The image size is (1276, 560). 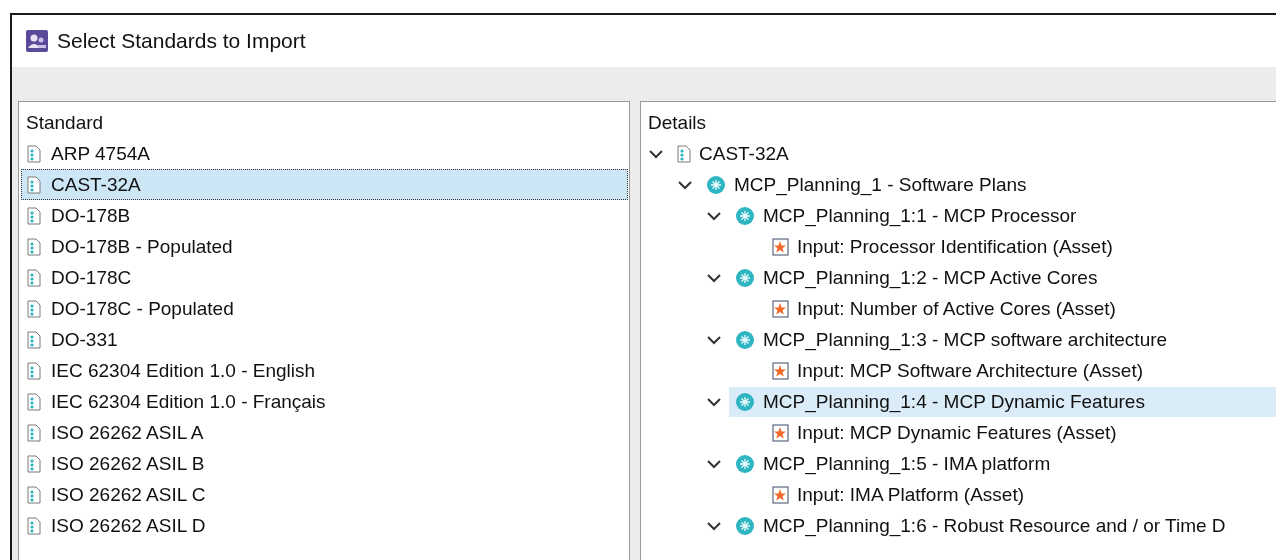 I want to click on tree-item: Input: Number of Active Cores (Asset), so click(x=1020, y=308).